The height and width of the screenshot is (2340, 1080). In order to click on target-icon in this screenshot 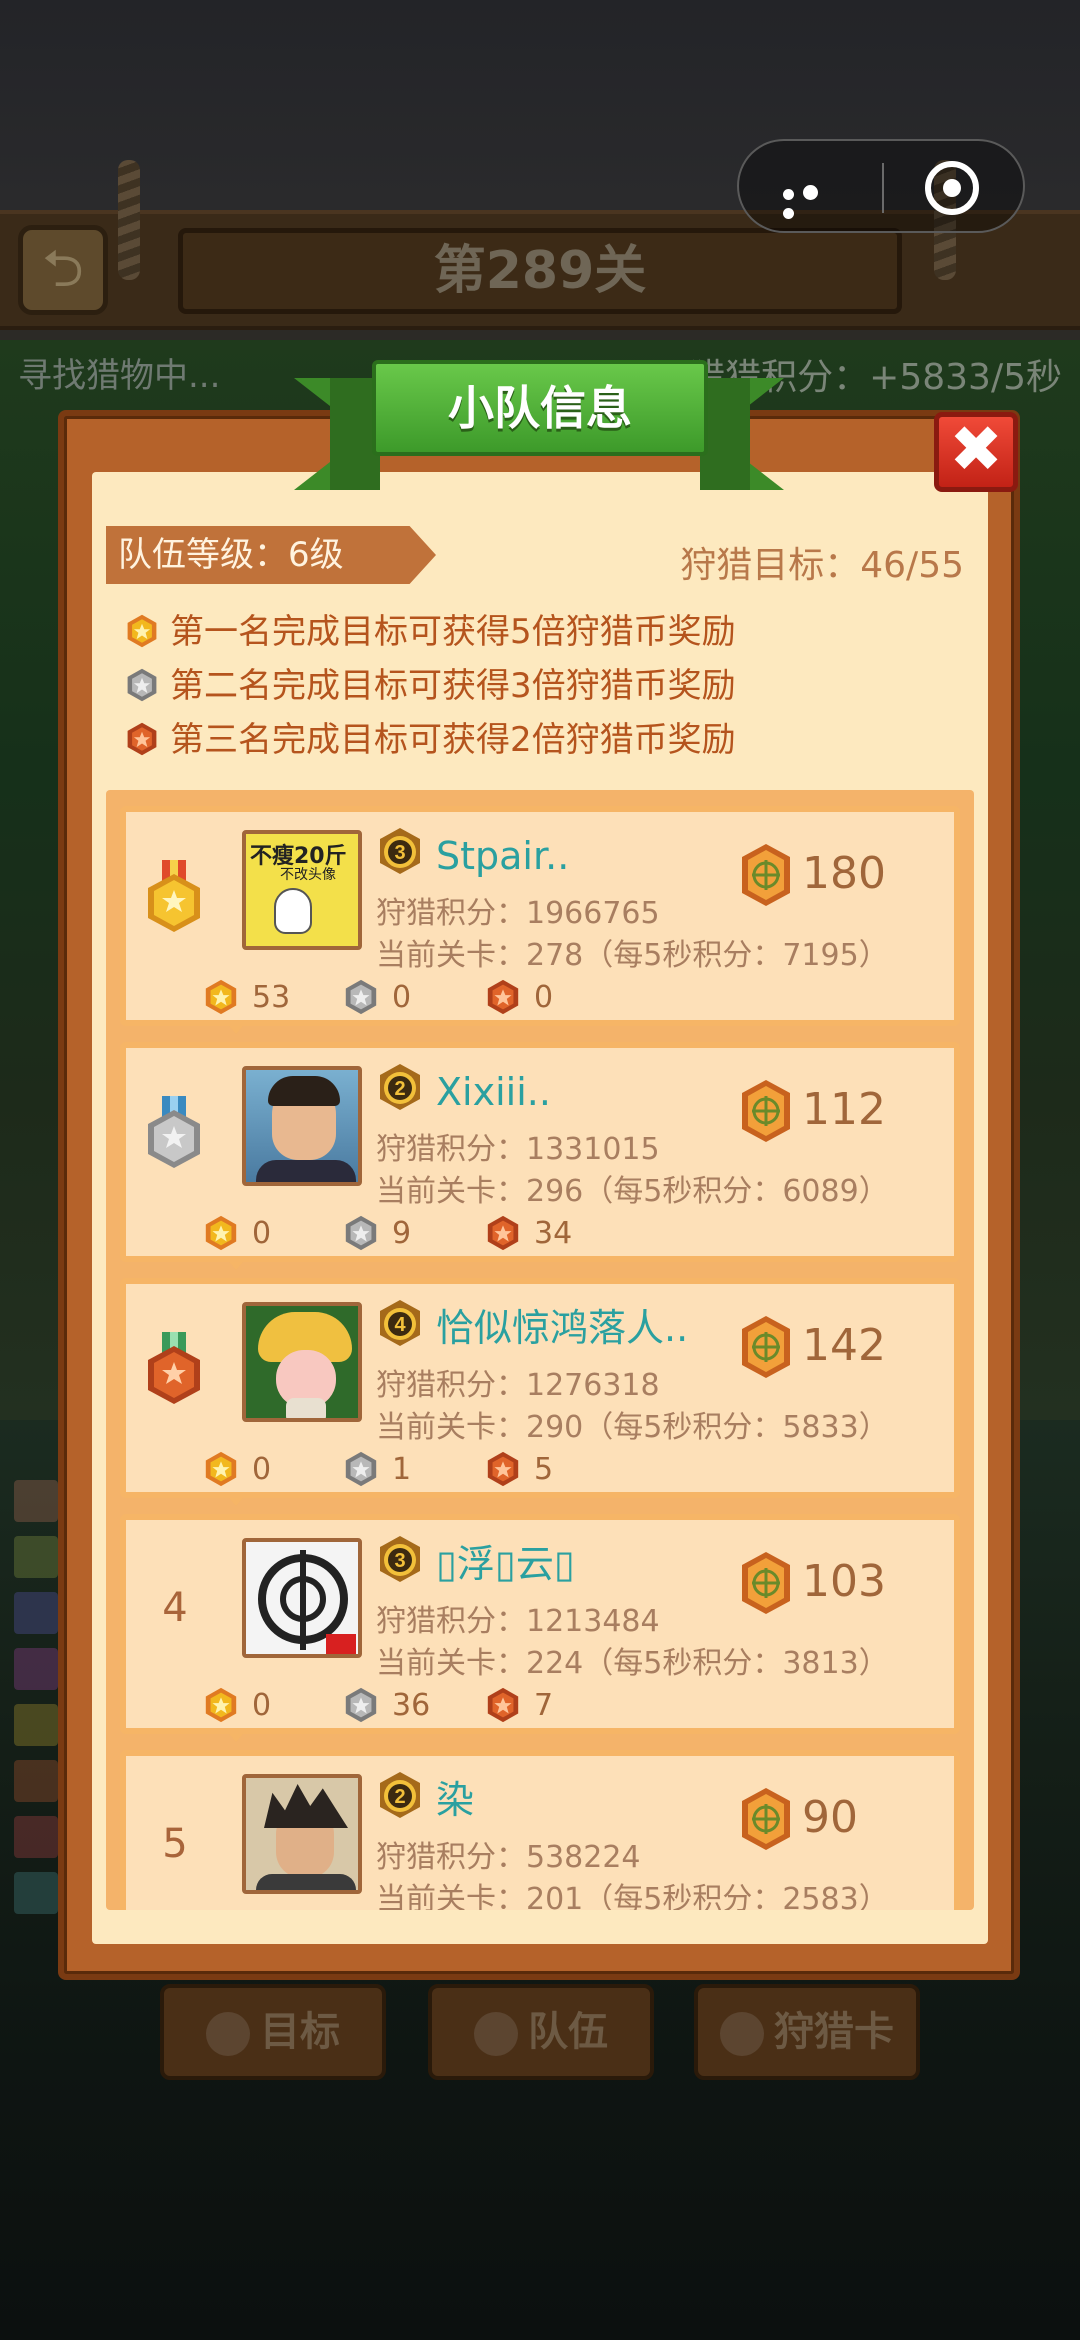, I will do `click(228, 2034)`.